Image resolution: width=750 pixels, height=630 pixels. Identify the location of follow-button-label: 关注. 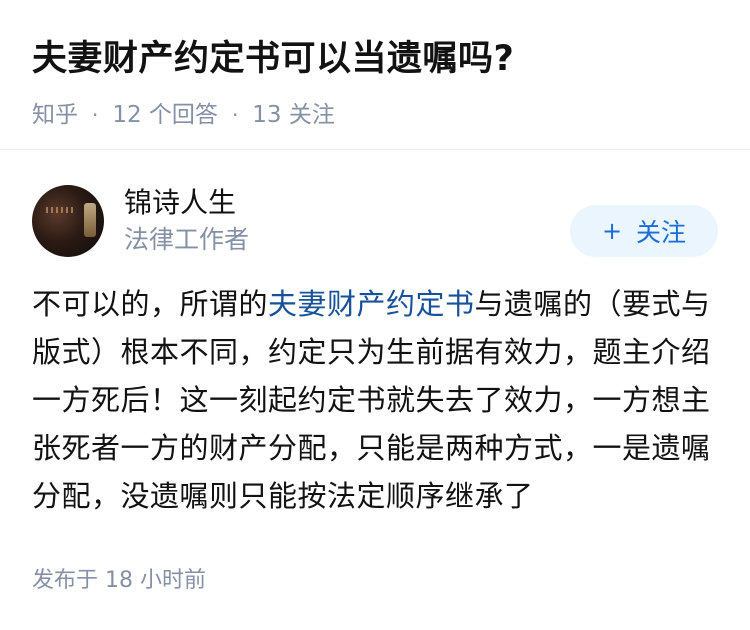
(661, 232).